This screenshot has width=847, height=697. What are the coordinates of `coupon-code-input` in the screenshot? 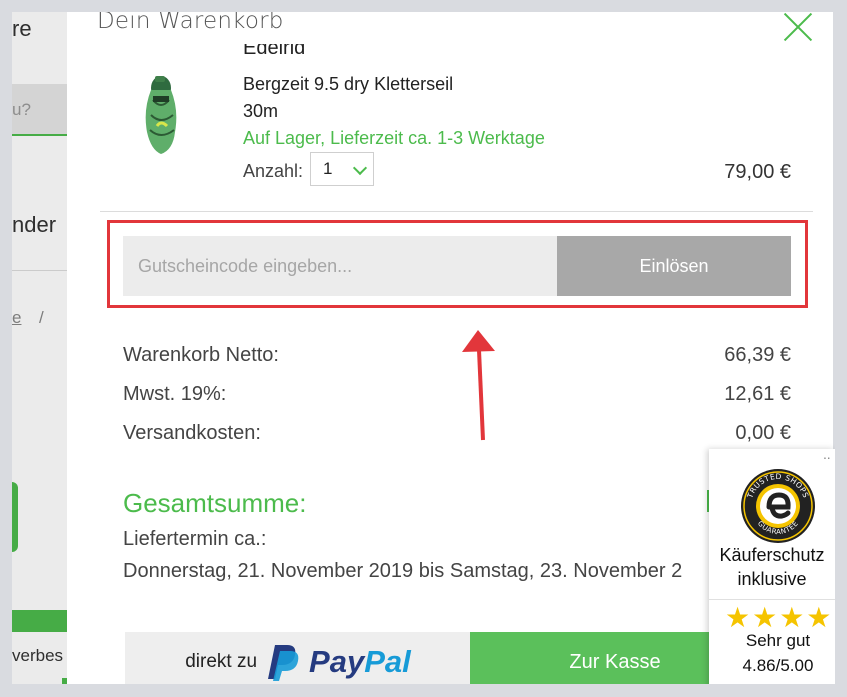 It's located at (340, 266).